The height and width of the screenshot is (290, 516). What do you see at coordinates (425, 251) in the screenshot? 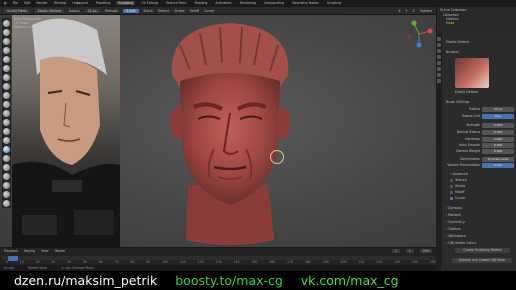
I see `end-frame-field: 250` at bounding box center [425, 251].